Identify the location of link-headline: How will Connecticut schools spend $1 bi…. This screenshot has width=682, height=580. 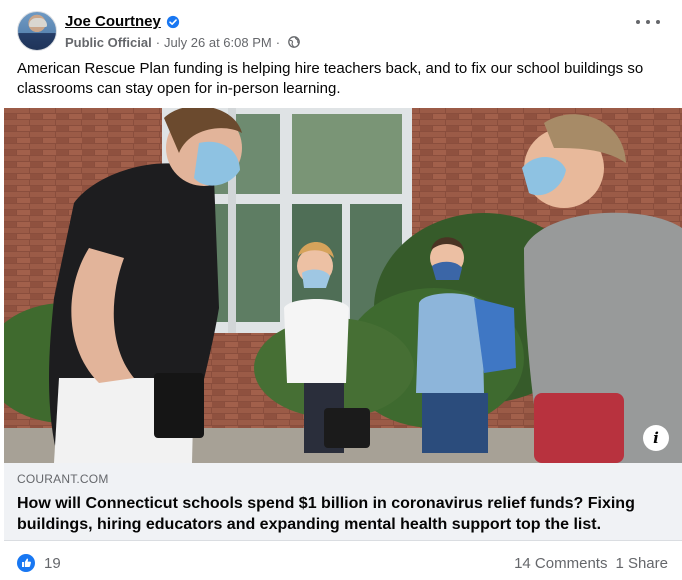
(342, 514).